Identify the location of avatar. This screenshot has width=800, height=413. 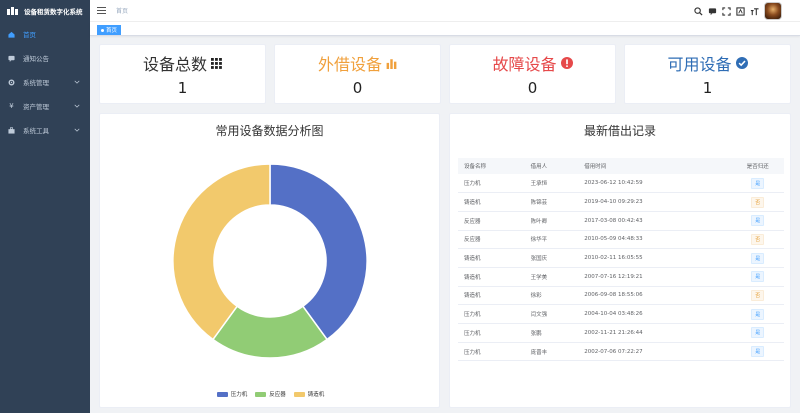
(773, 11).